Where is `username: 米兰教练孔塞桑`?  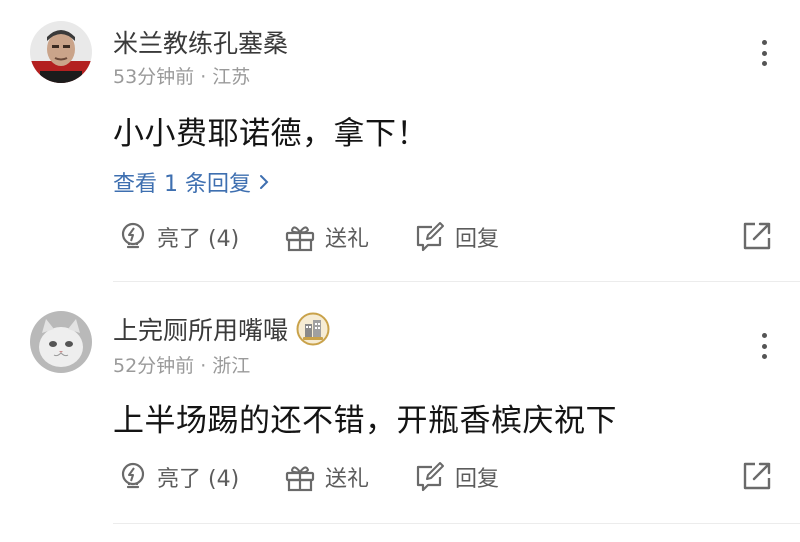
username: 米兰教练孔塞桑 is located at coordinates (200, 42).